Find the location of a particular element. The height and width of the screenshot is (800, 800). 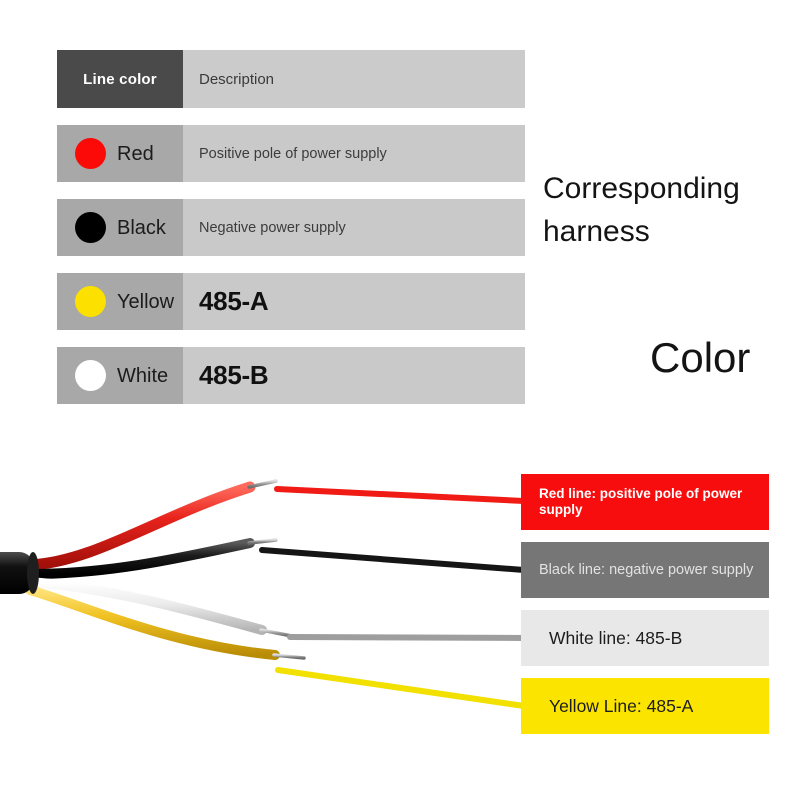

table-row: Red Positive pole of power supply is located at coordinates (291, 153).